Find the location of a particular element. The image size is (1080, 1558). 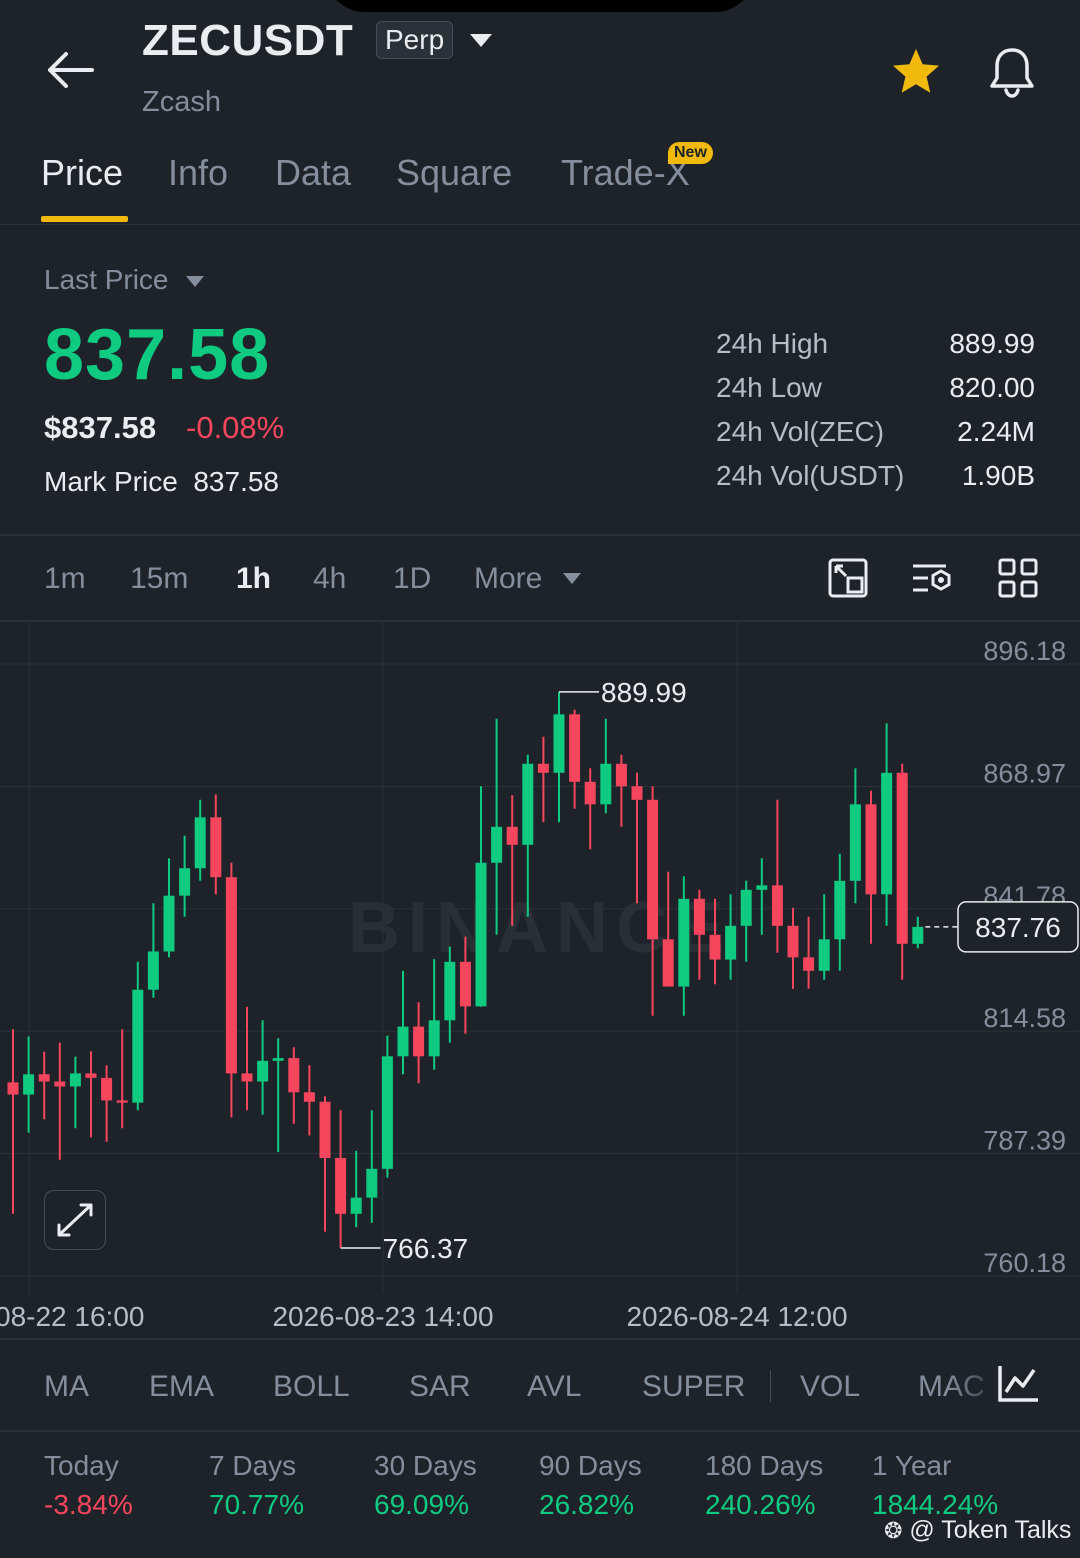

diamond-logo-icon: ❂ is located at coordinates (893, 1530).